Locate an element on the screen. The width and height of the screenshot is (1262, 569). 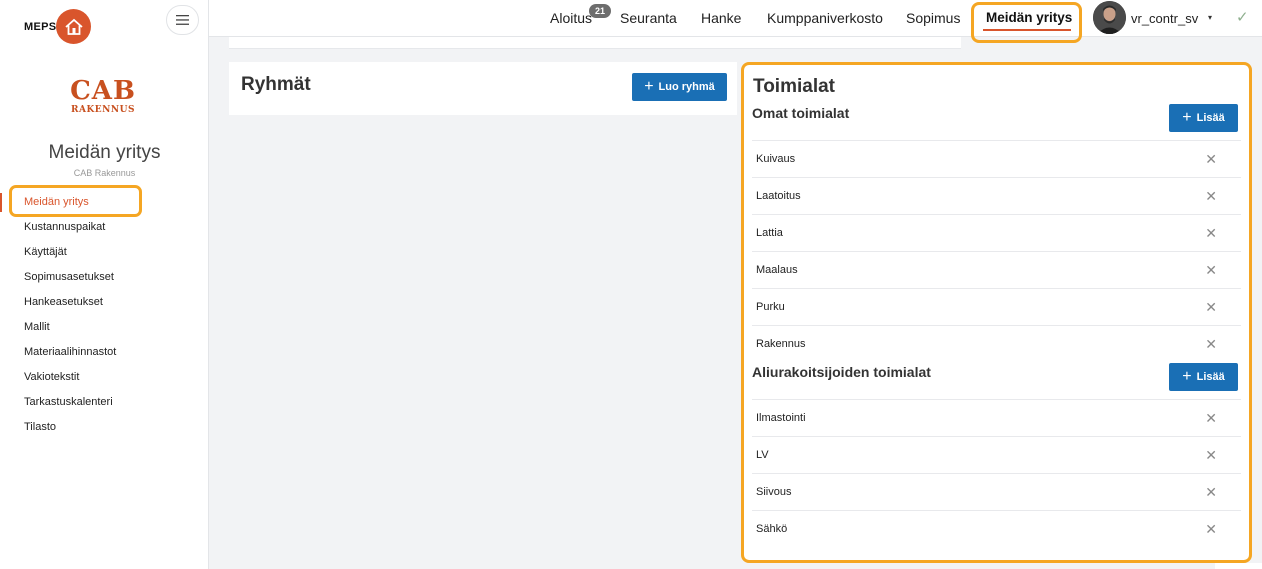
own-industries-title: Omat toimialat is located at coordinates (801, 113).